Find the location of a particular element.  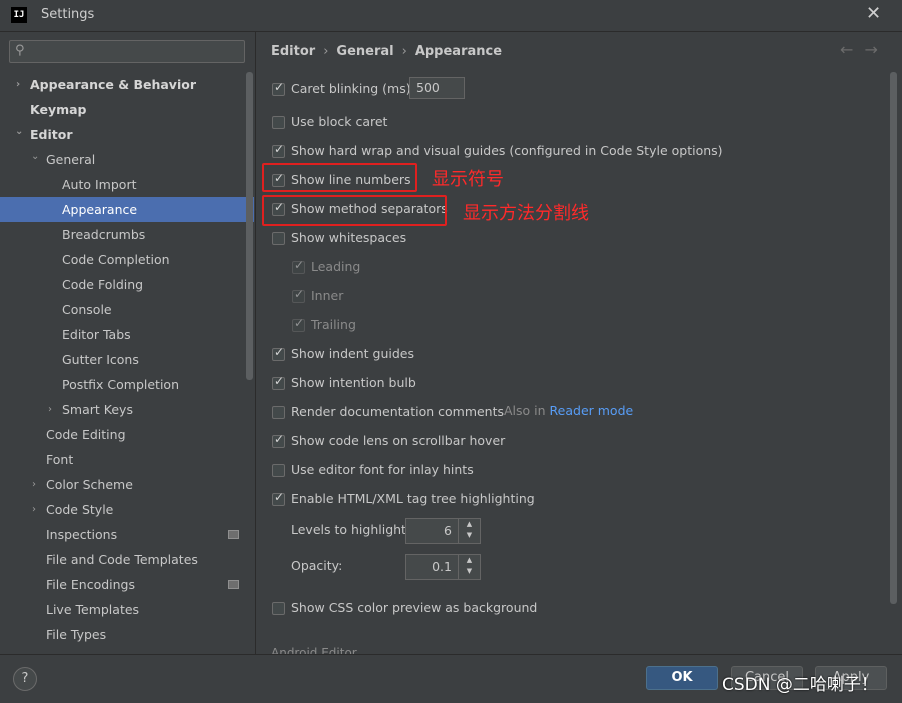

tree-item-file-encodings: File Encodings is located at coordinates (123, 584).